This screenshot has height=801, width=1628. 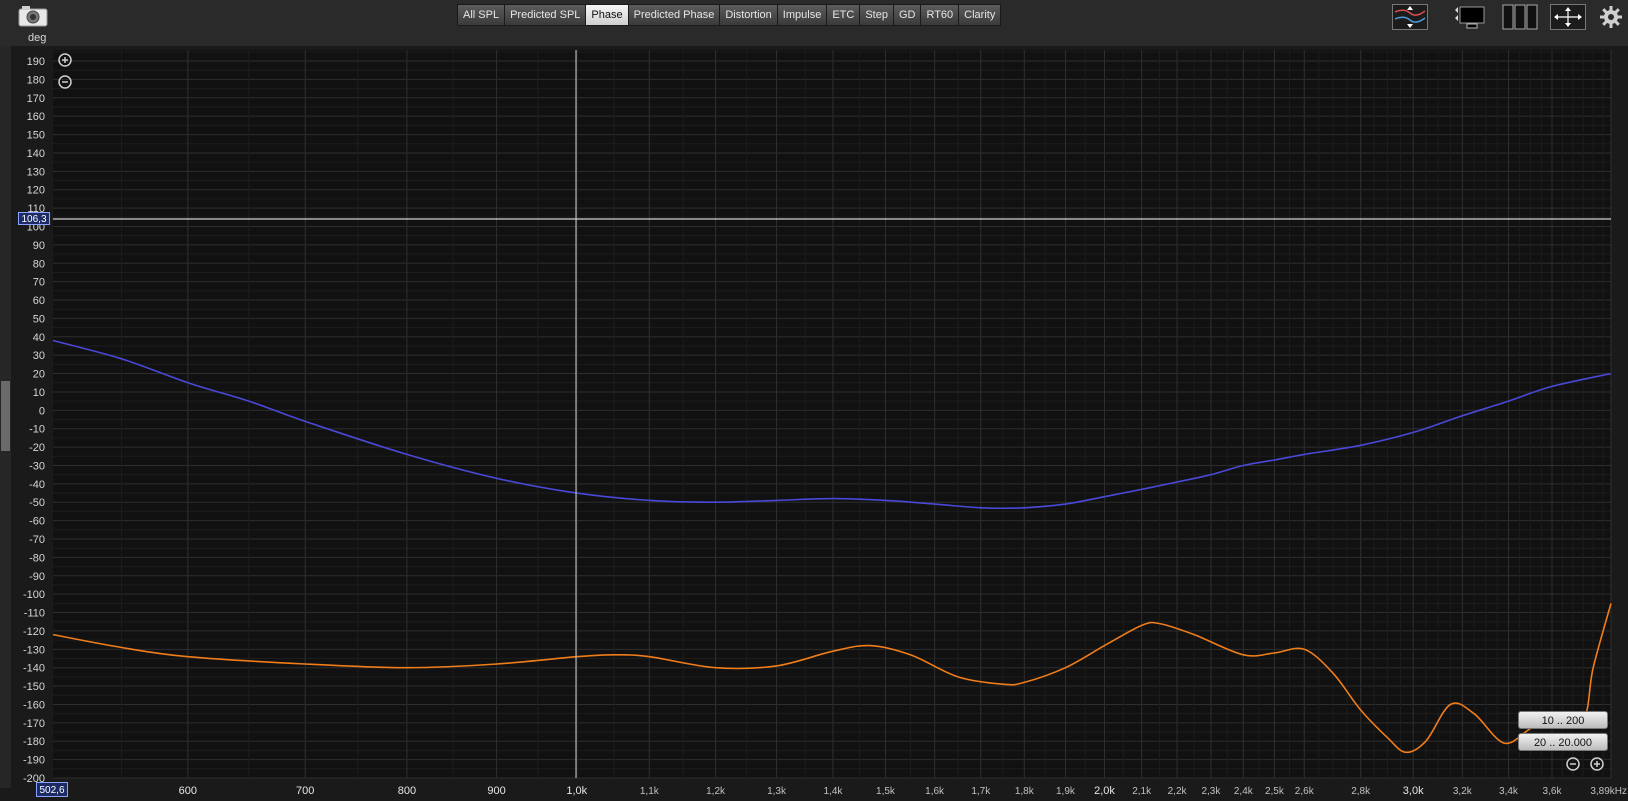 I want to click on zoom-in-icon, so click(x=65, y=60).